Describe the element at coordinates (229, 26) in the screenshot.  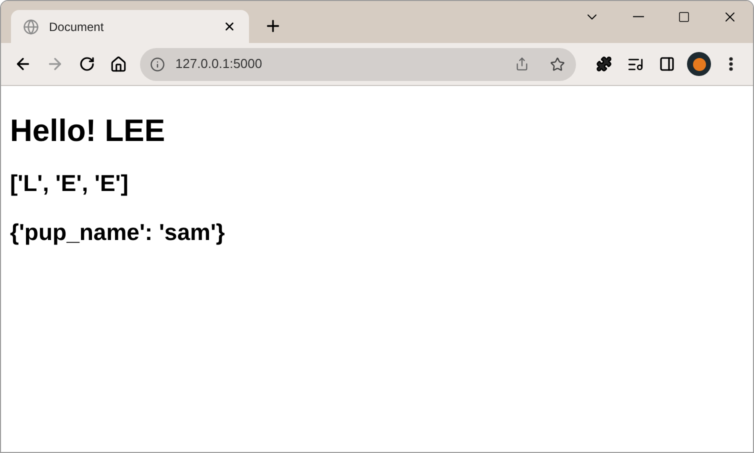
I see `close-icon` at that location.